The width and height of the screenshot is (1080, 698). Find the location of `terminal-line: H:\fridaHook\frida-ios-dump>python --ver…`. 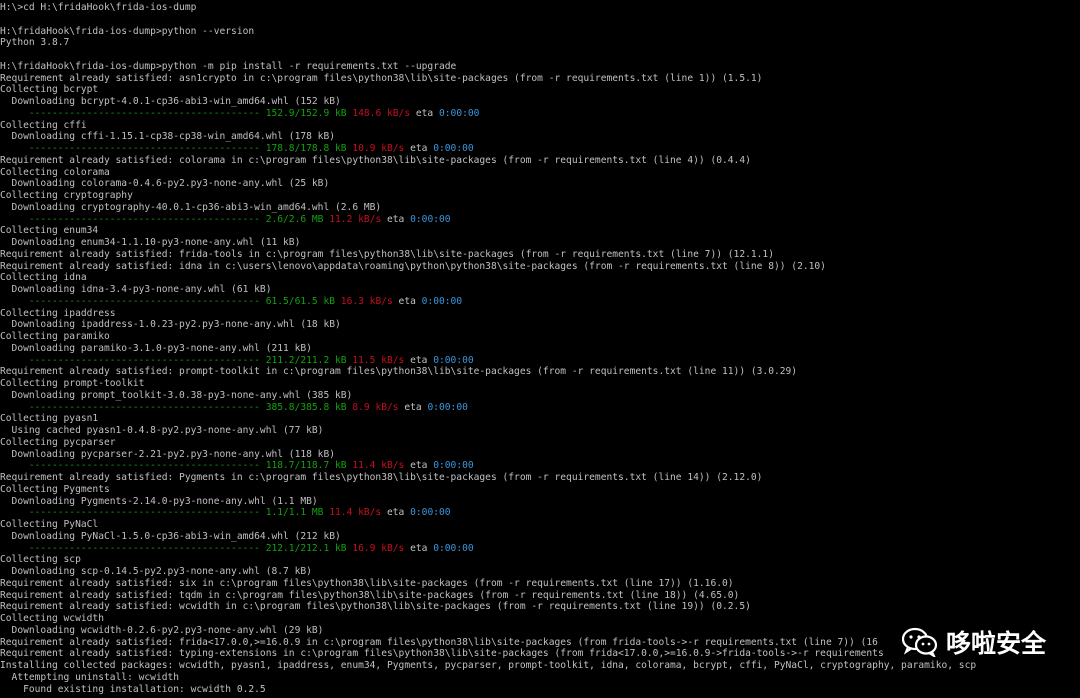

terminal-line: H:\fridaHook\frida-ios-dump>python --ver… is located at coordinates (540, 32).